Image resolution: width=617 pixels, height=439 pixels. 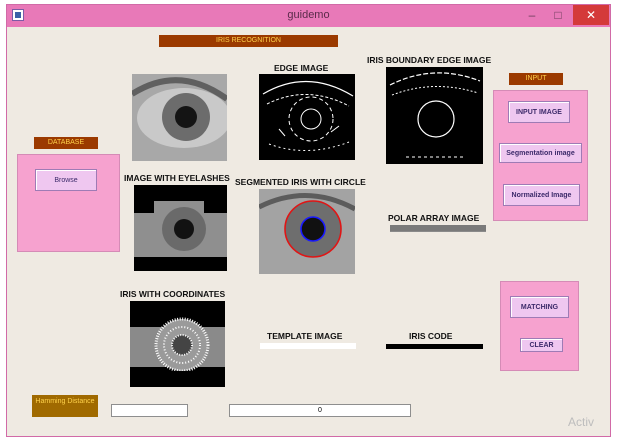 I want to click on boundary-caption: IRIS BOUNDARY EDGE IMAGE, so click(x=429, y=60).